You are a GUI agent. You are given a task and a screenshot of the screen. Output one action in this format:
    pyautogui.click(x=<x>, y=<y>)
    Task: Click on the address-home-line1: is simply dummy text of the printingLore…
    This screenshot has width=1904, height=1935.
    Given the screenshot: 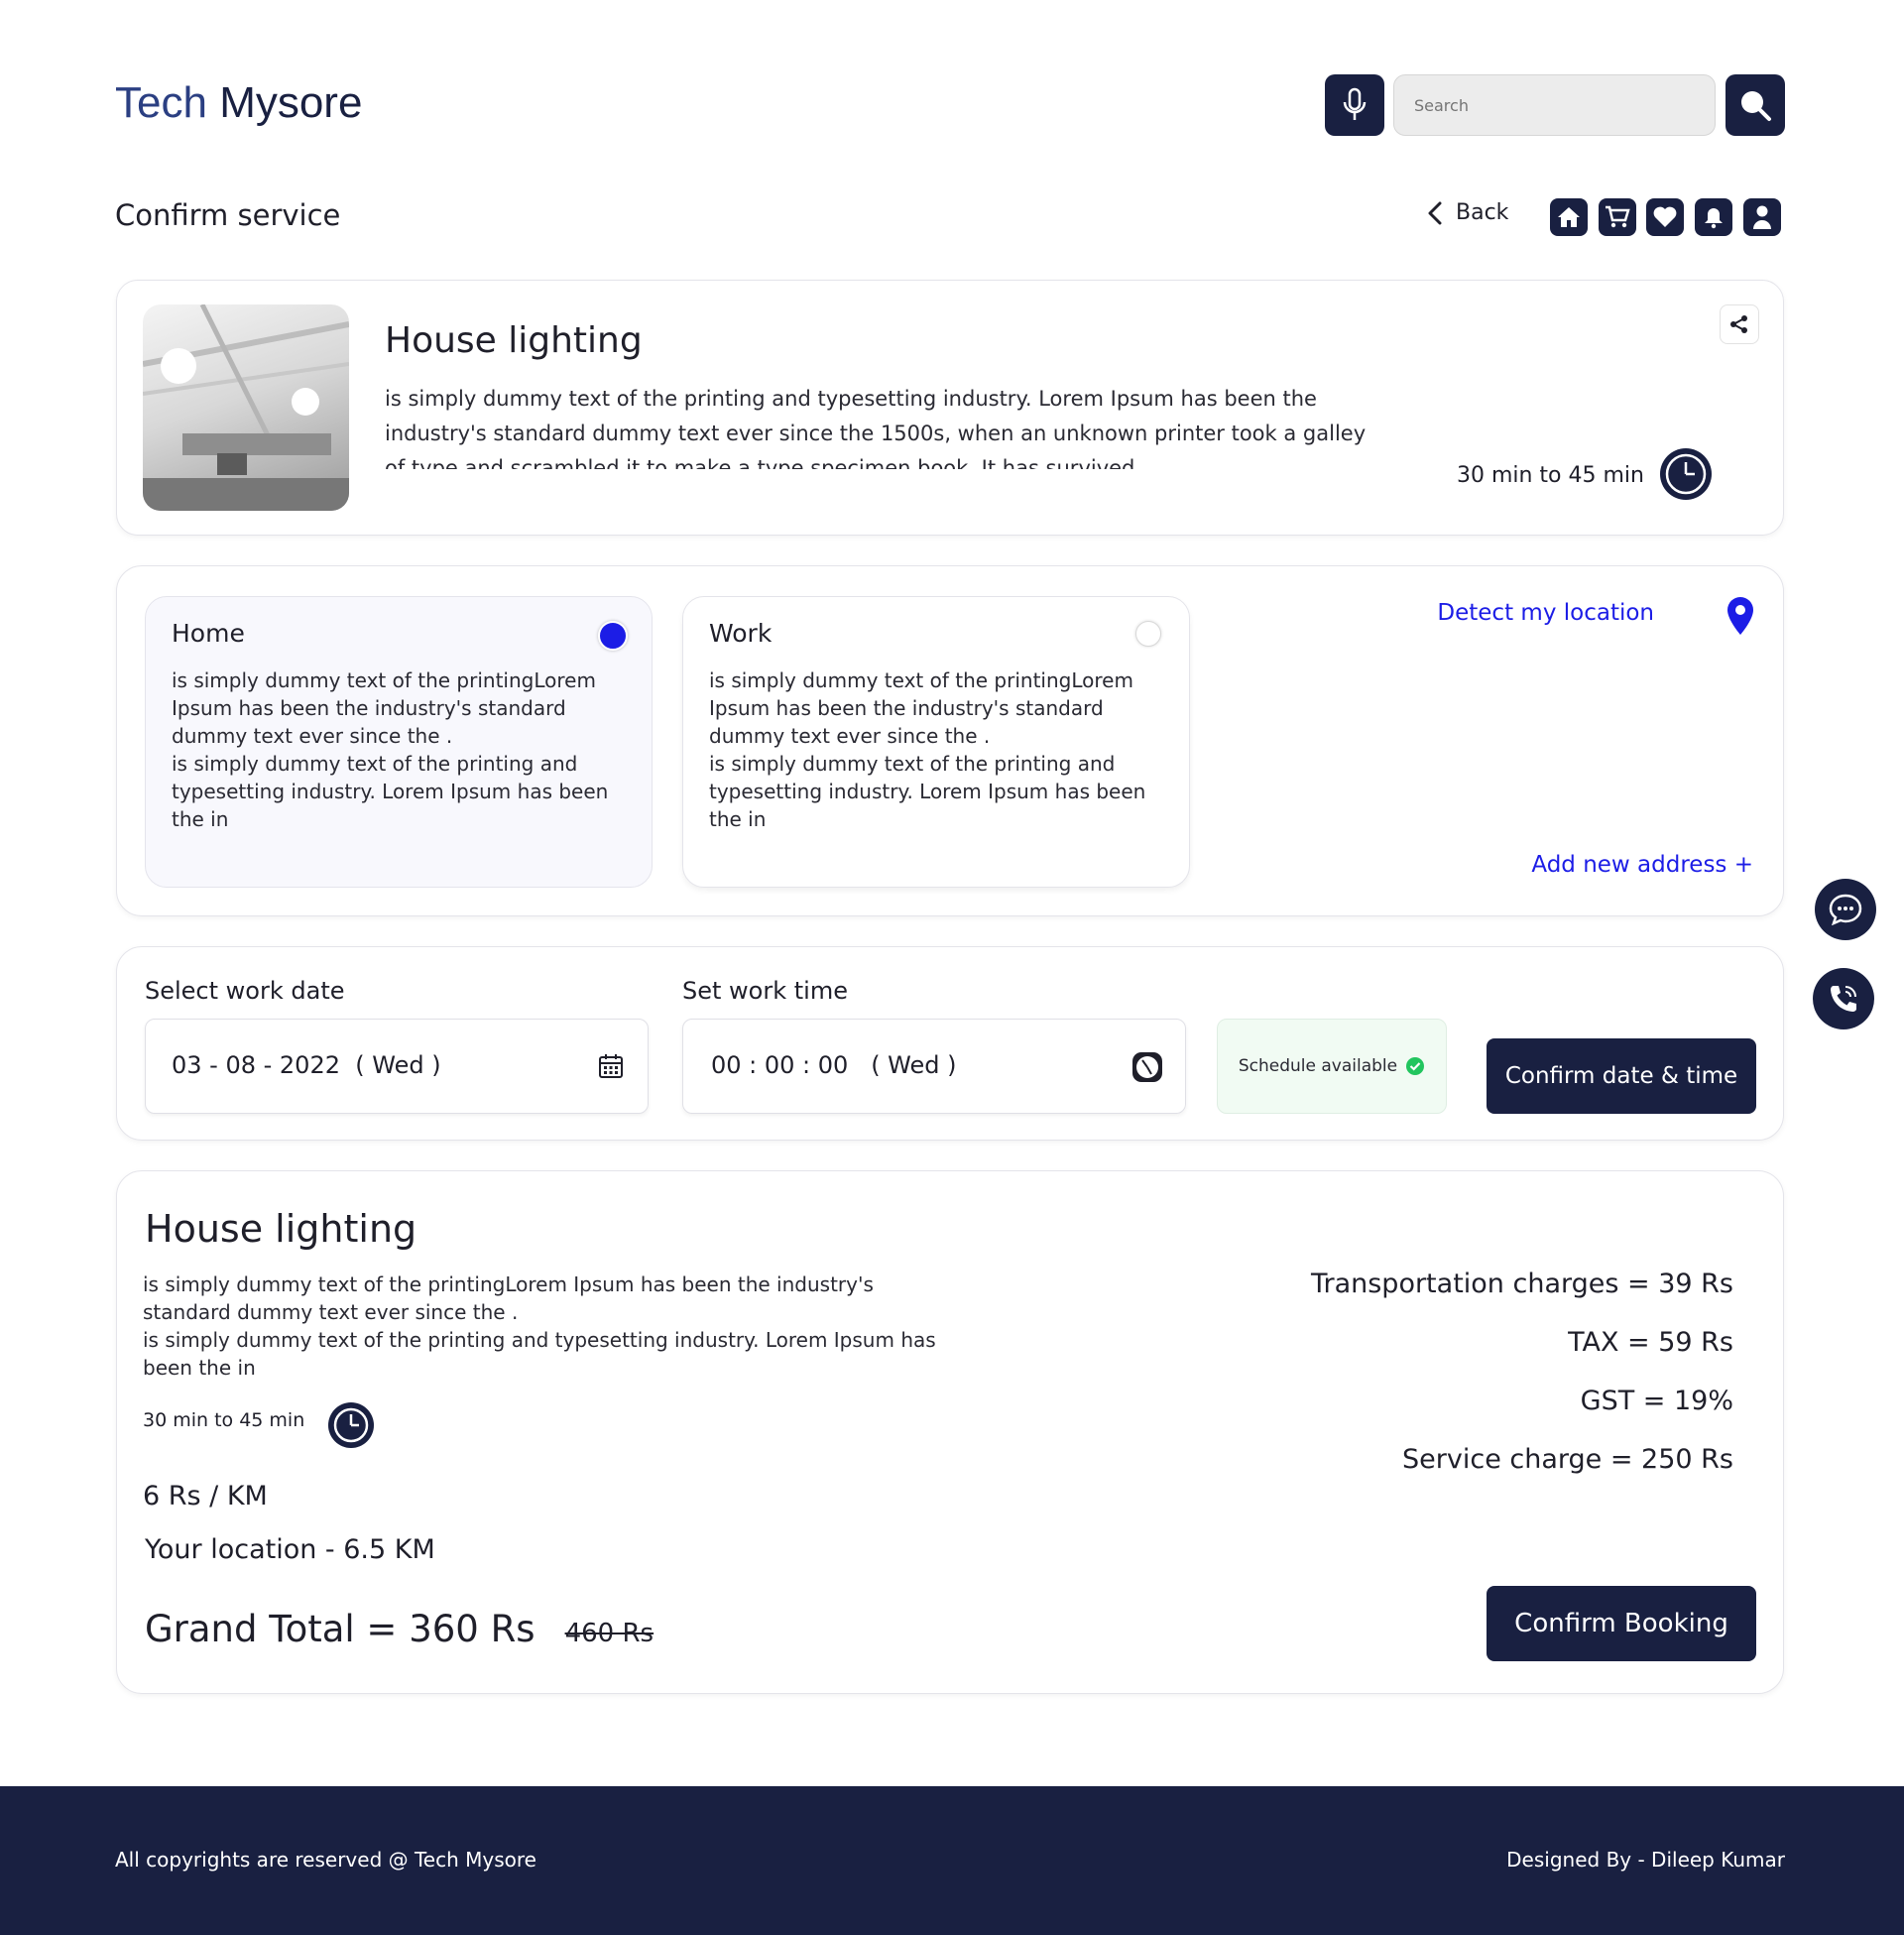 What is the action you would take?
    pyautogui.click(x=384, y=708)
    